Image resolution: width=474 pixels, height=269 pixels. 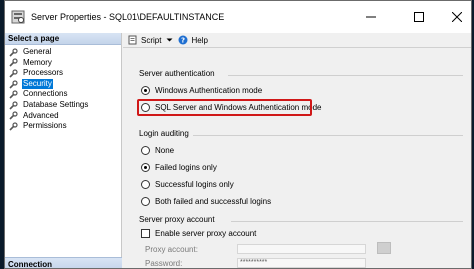 I want to click on audit-successful-only-label: Successful logins only, so click(x=194, y=184).